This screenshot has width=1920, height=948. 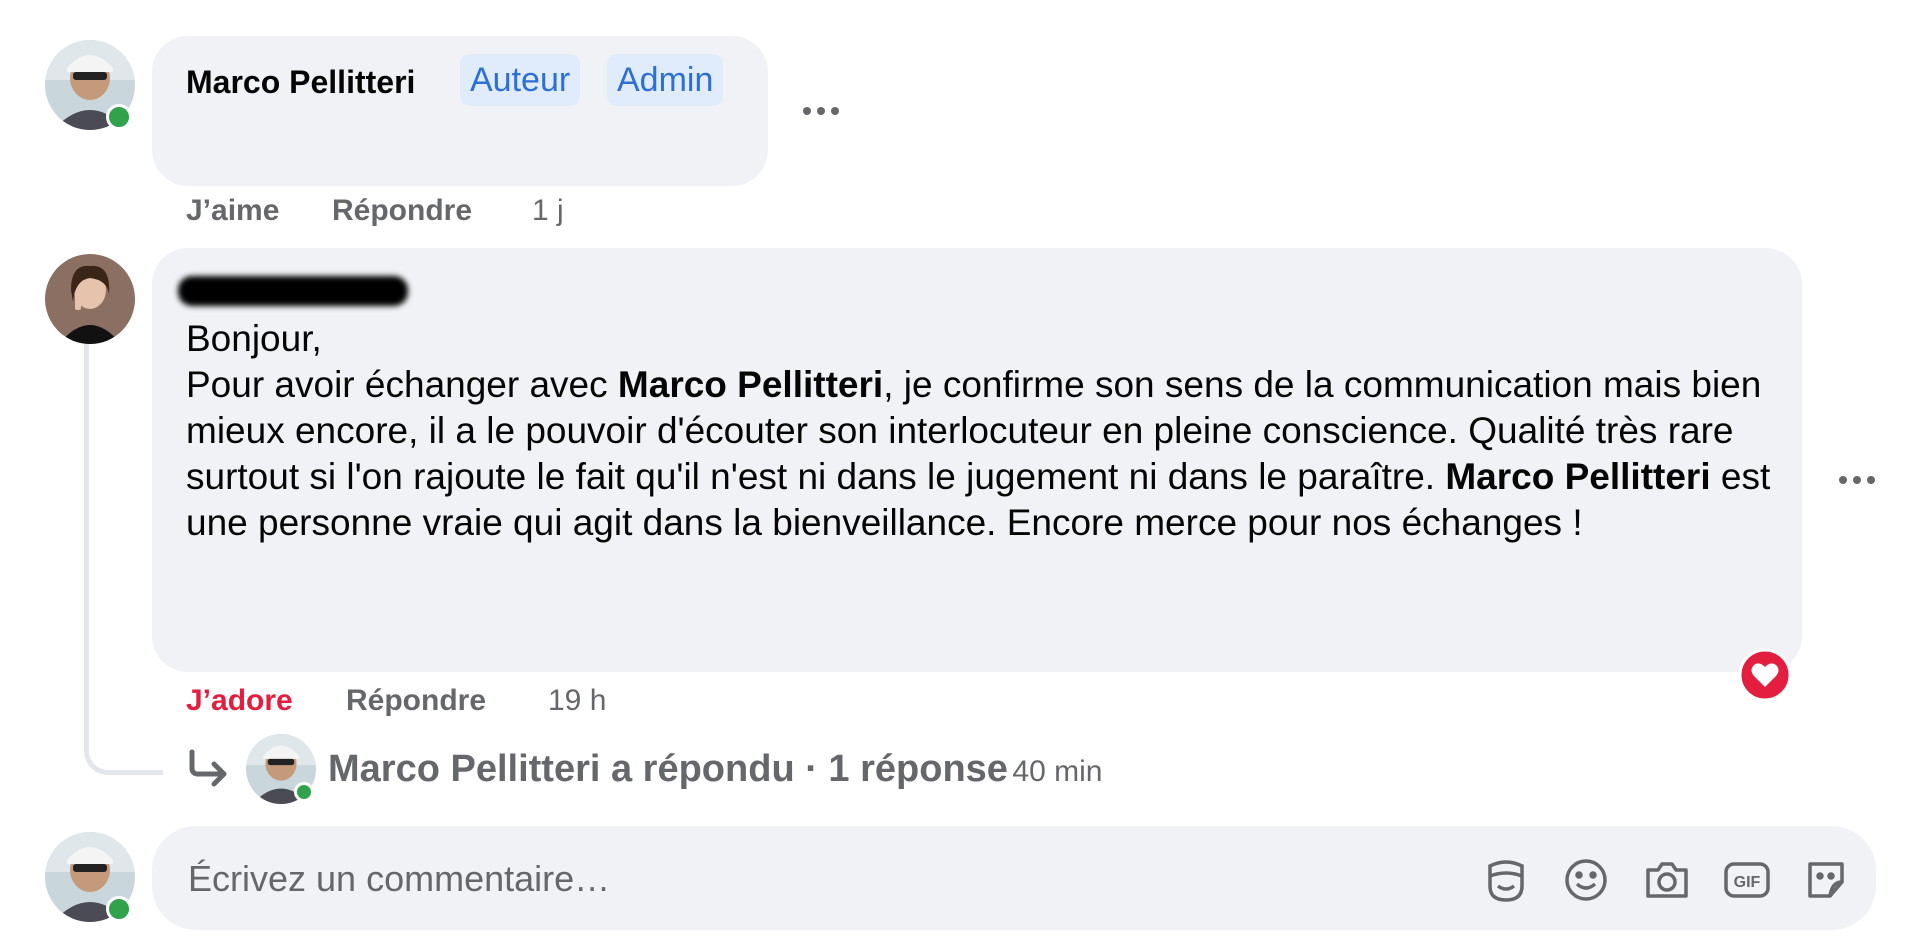 What do you see at coordinates (402, 211) in the screenshot?
I see `reply-button-1: Répondre` at bounding box center [402, 211].